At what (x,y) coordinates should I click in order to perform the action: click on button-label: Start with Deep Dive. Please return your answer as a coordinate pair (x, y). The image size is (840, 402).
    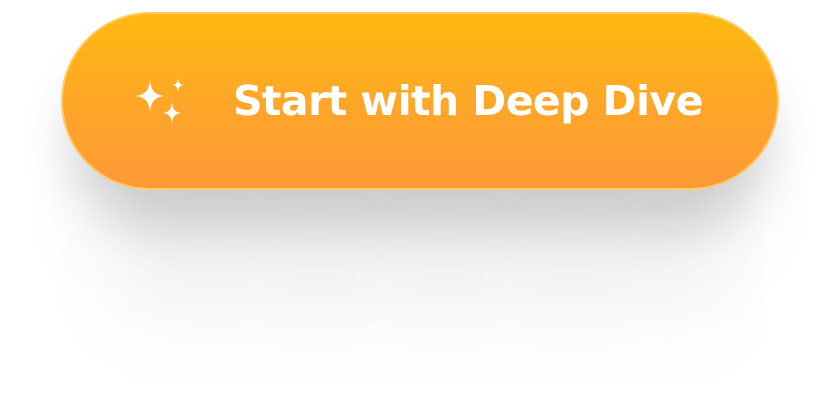
    Looking at the image, I should click on (468, 101).